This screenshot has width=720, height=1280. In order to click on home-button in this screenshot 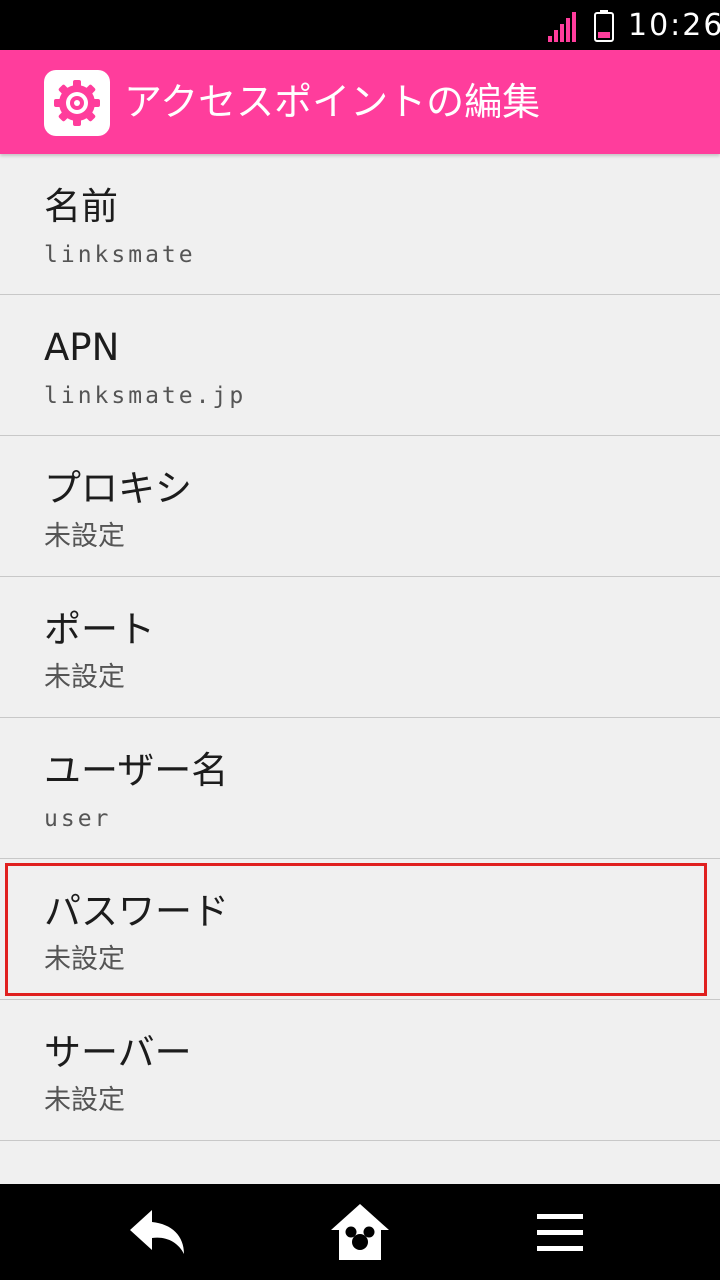, I will do `click(360, 1233)`.